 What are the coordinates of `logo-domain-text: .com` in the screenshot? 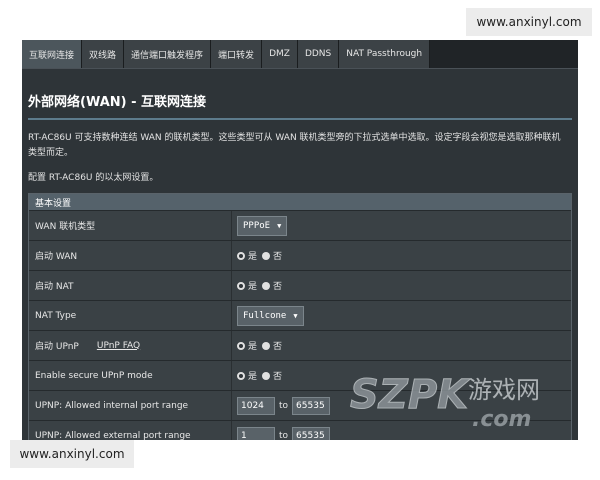 It's located at (501, 418).